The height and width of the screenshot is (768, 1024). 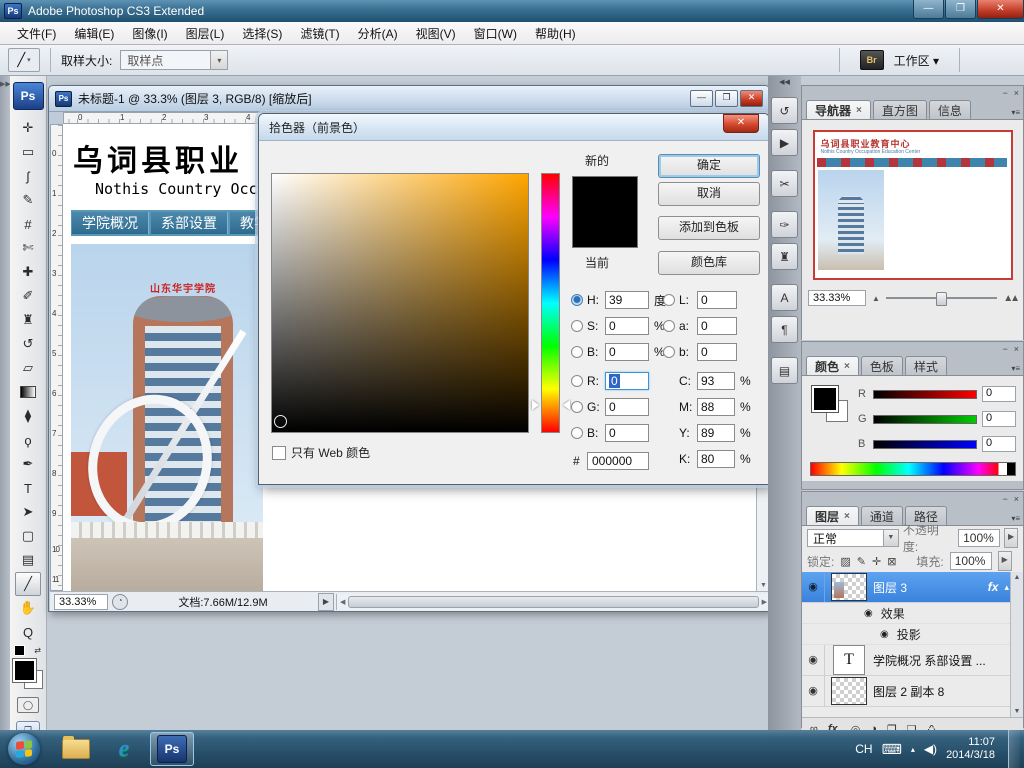 What do you see at coordinates (847, 516) in the screenshot?
I see `tab-close-icon: ×` at bounding box center [847, 516].